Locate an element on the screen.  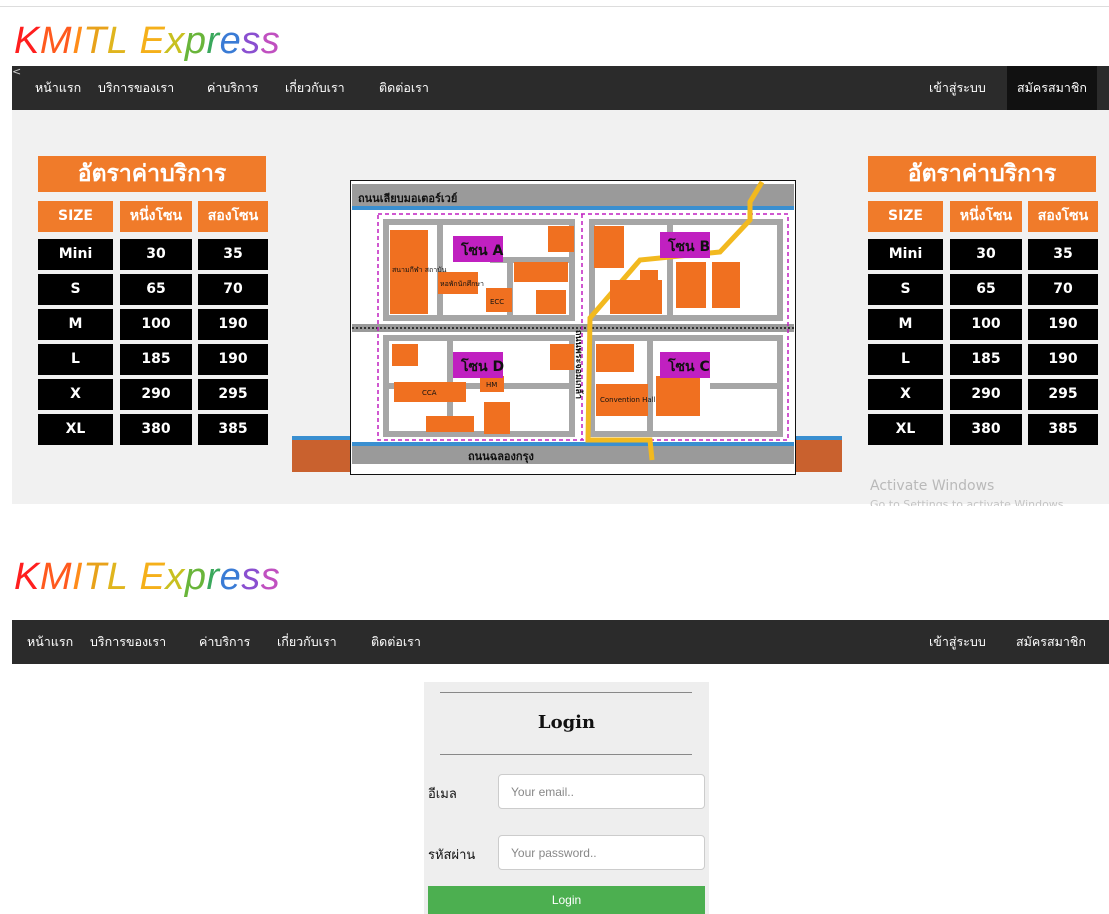
logo-letter: K is located at coordinates (27, 577).